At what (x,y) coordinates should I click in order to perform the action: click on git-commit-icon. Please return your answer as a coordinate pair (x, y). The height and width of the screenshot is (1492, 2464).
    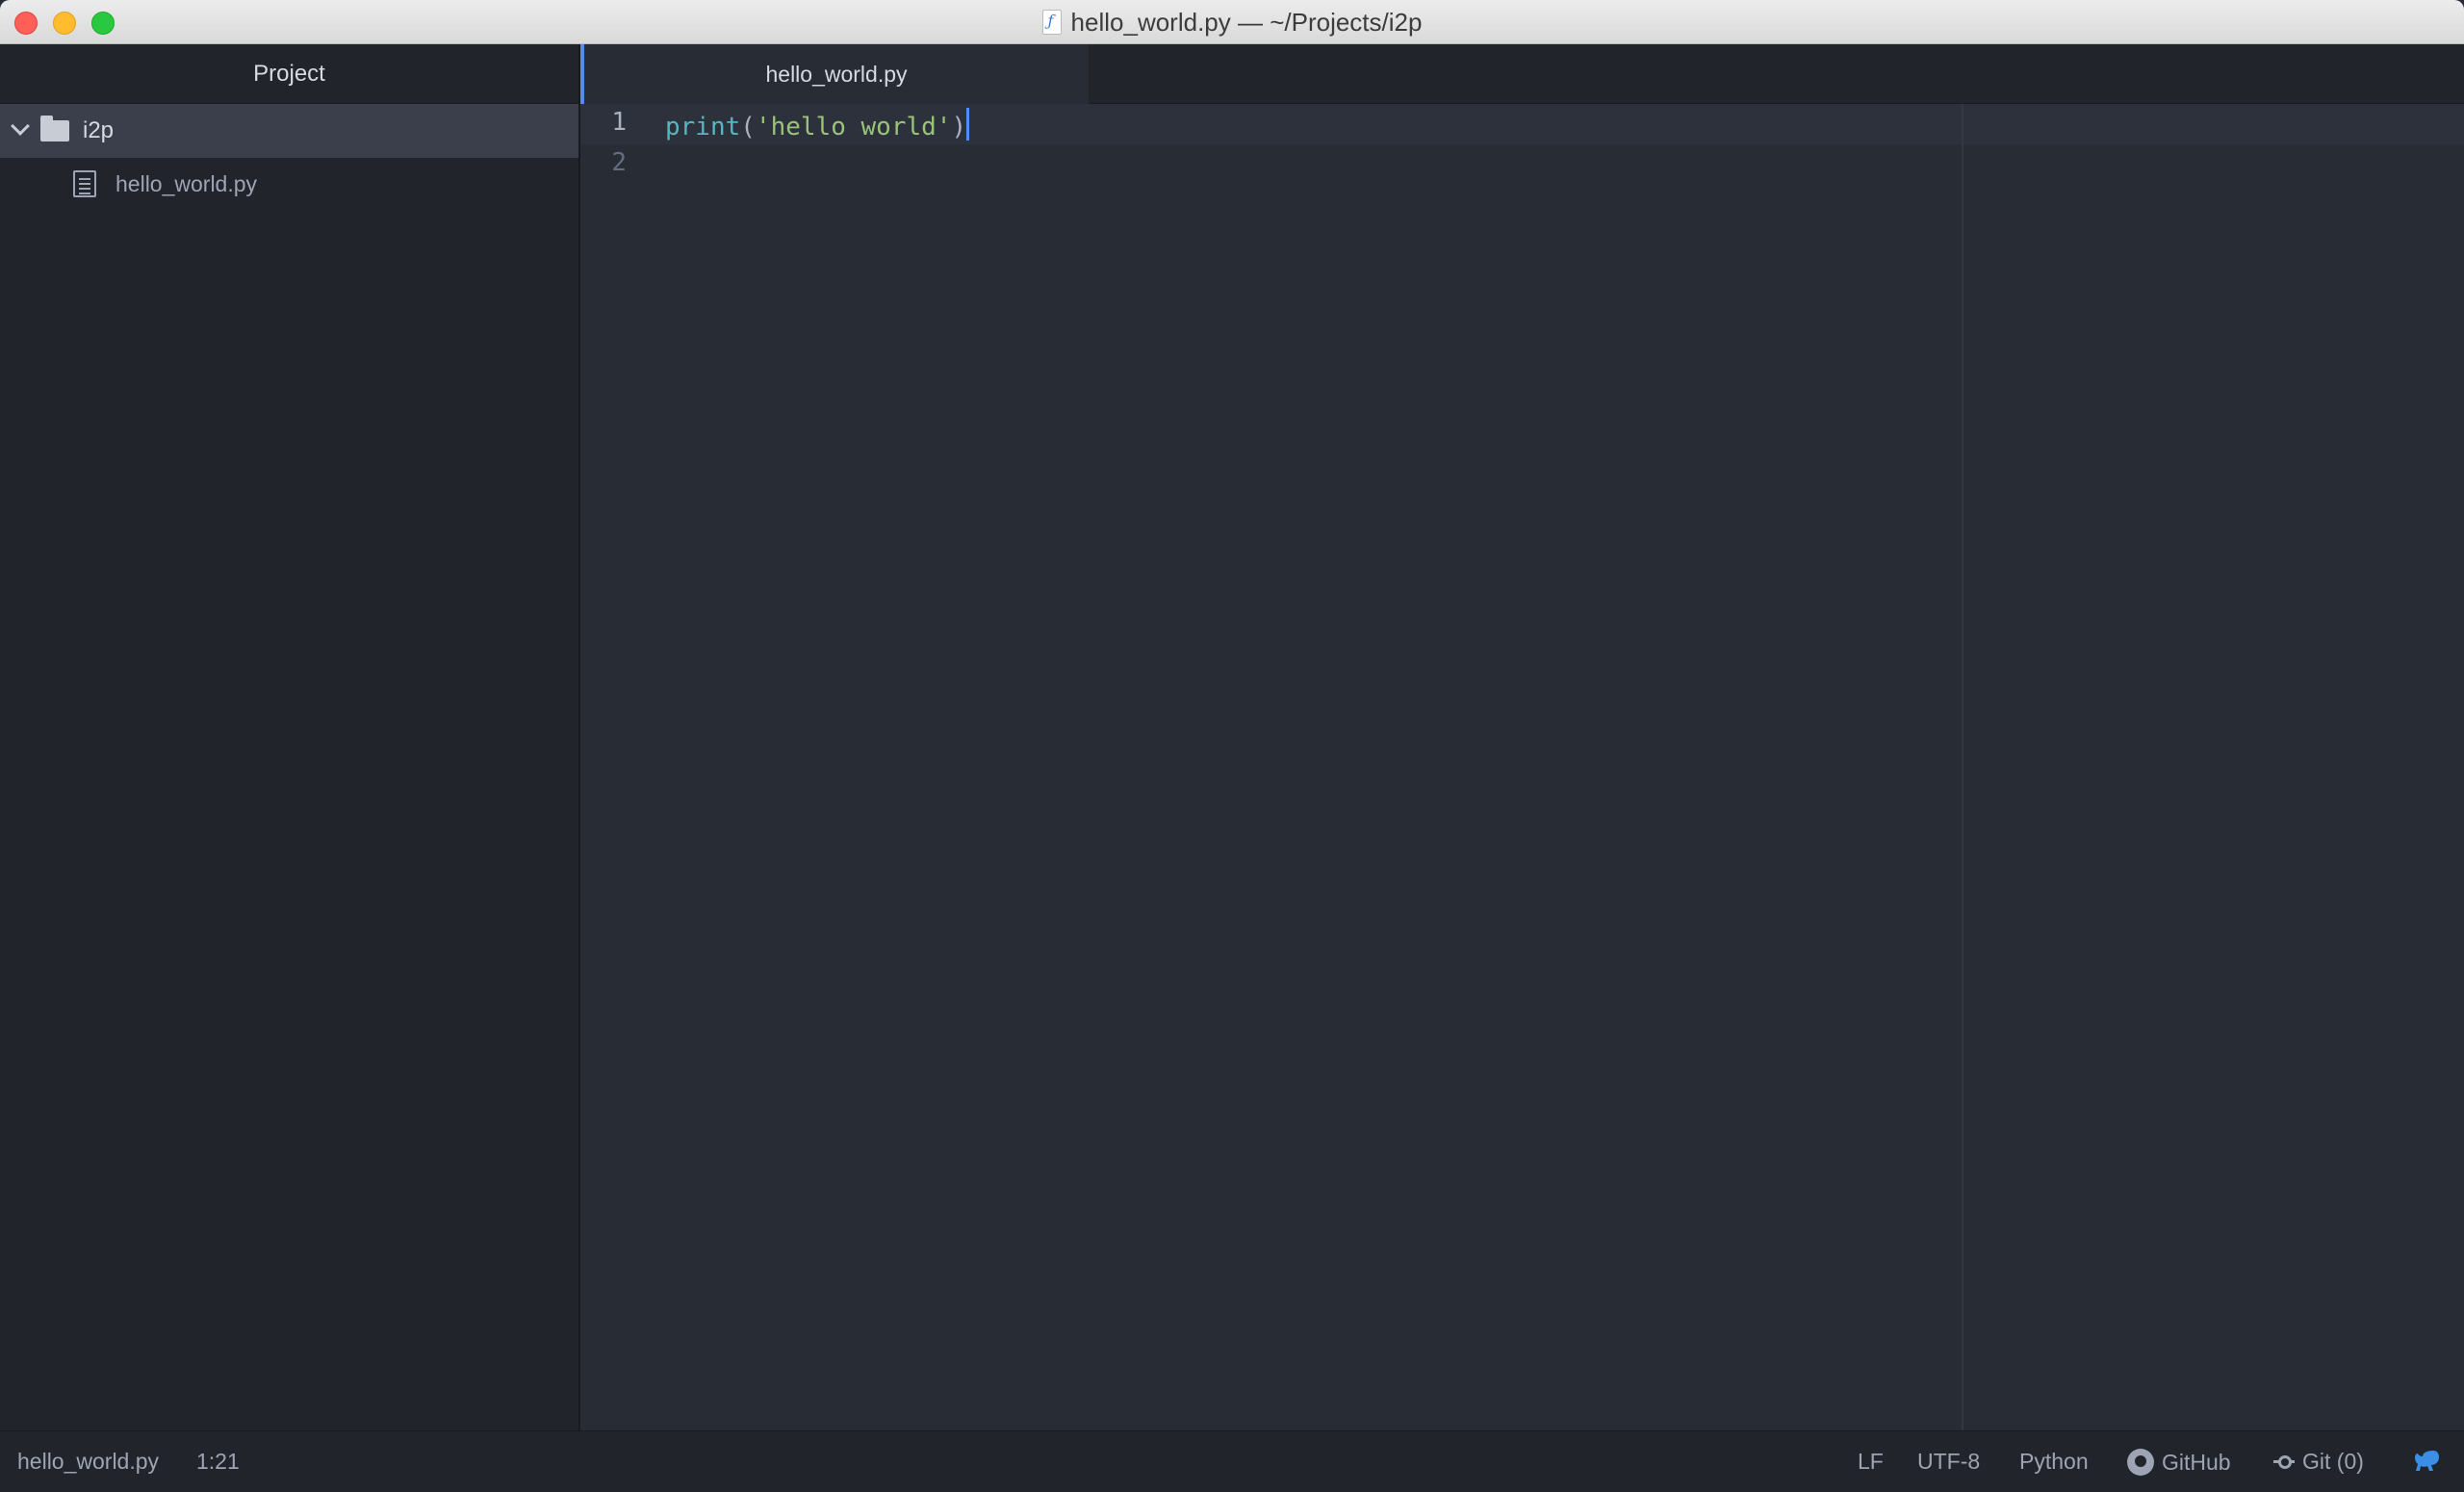
    Looking at the image, I should click on (2284, 1462).